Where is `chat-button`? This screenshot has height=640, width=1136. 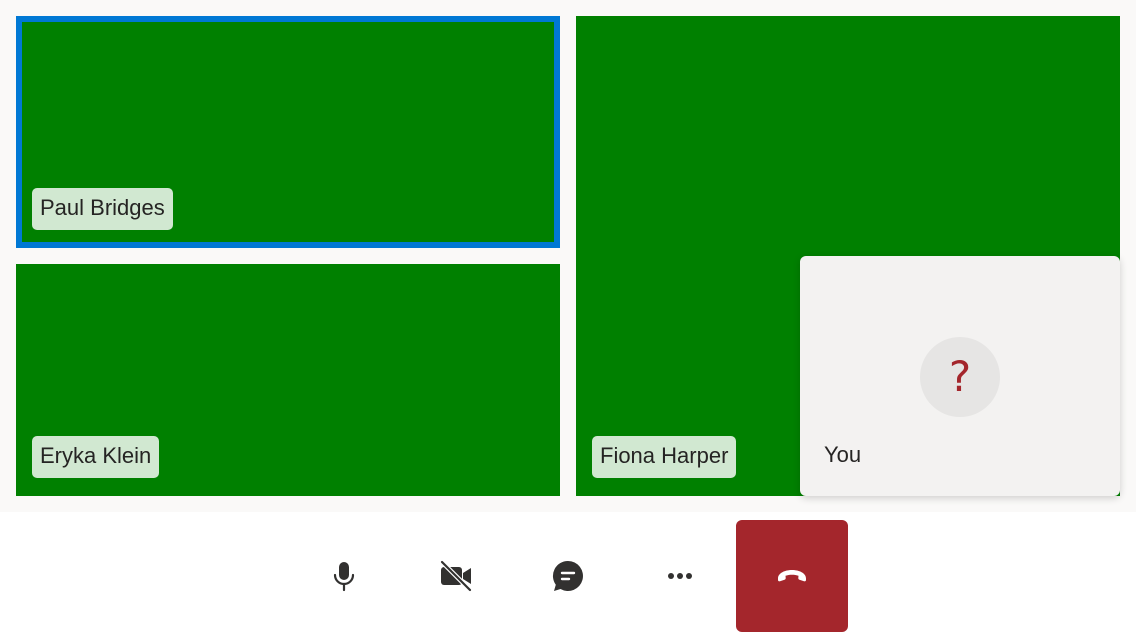
chat-button is located at coordinates (568, 576).